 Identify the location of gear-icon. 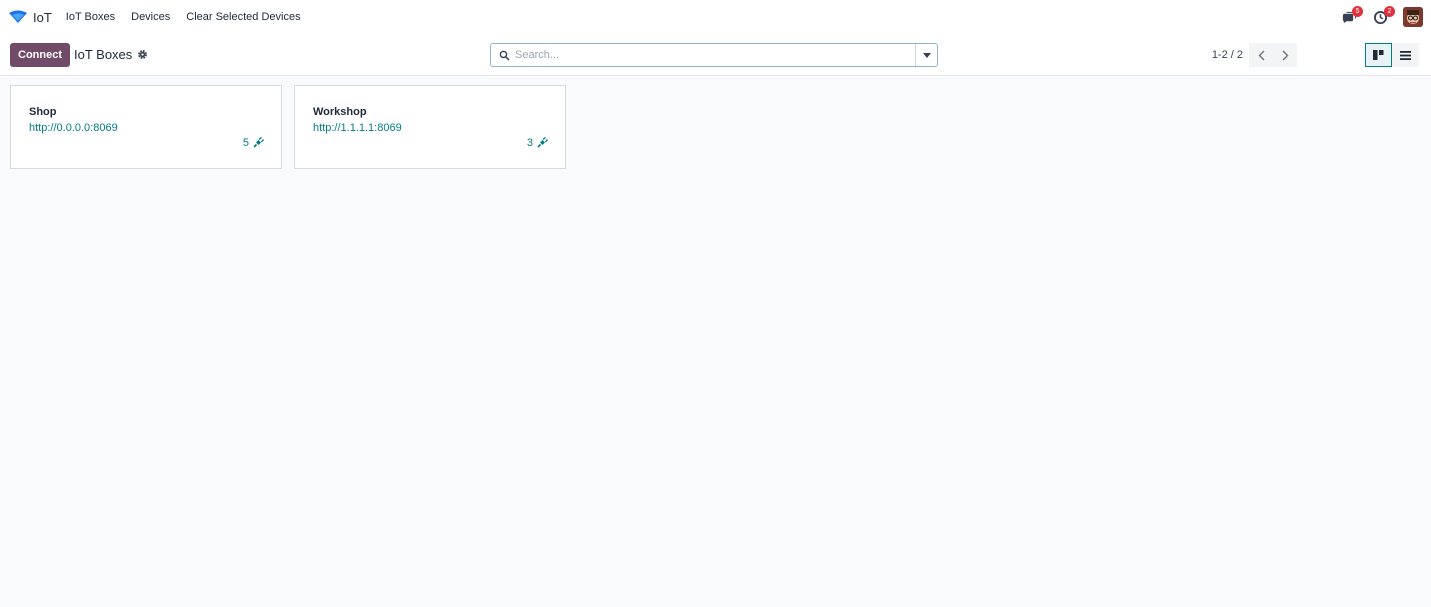
(142, 54).